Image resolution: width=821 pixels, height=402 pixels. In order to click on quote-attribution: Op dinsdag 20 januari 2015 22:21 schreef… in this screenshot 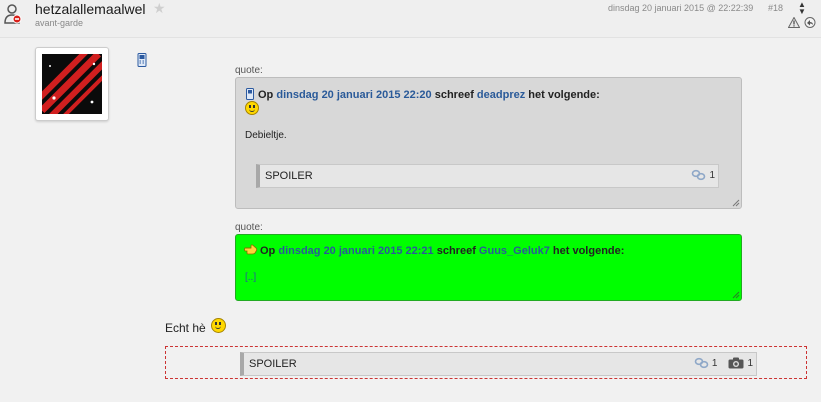, I will do `click(442, 251)`.